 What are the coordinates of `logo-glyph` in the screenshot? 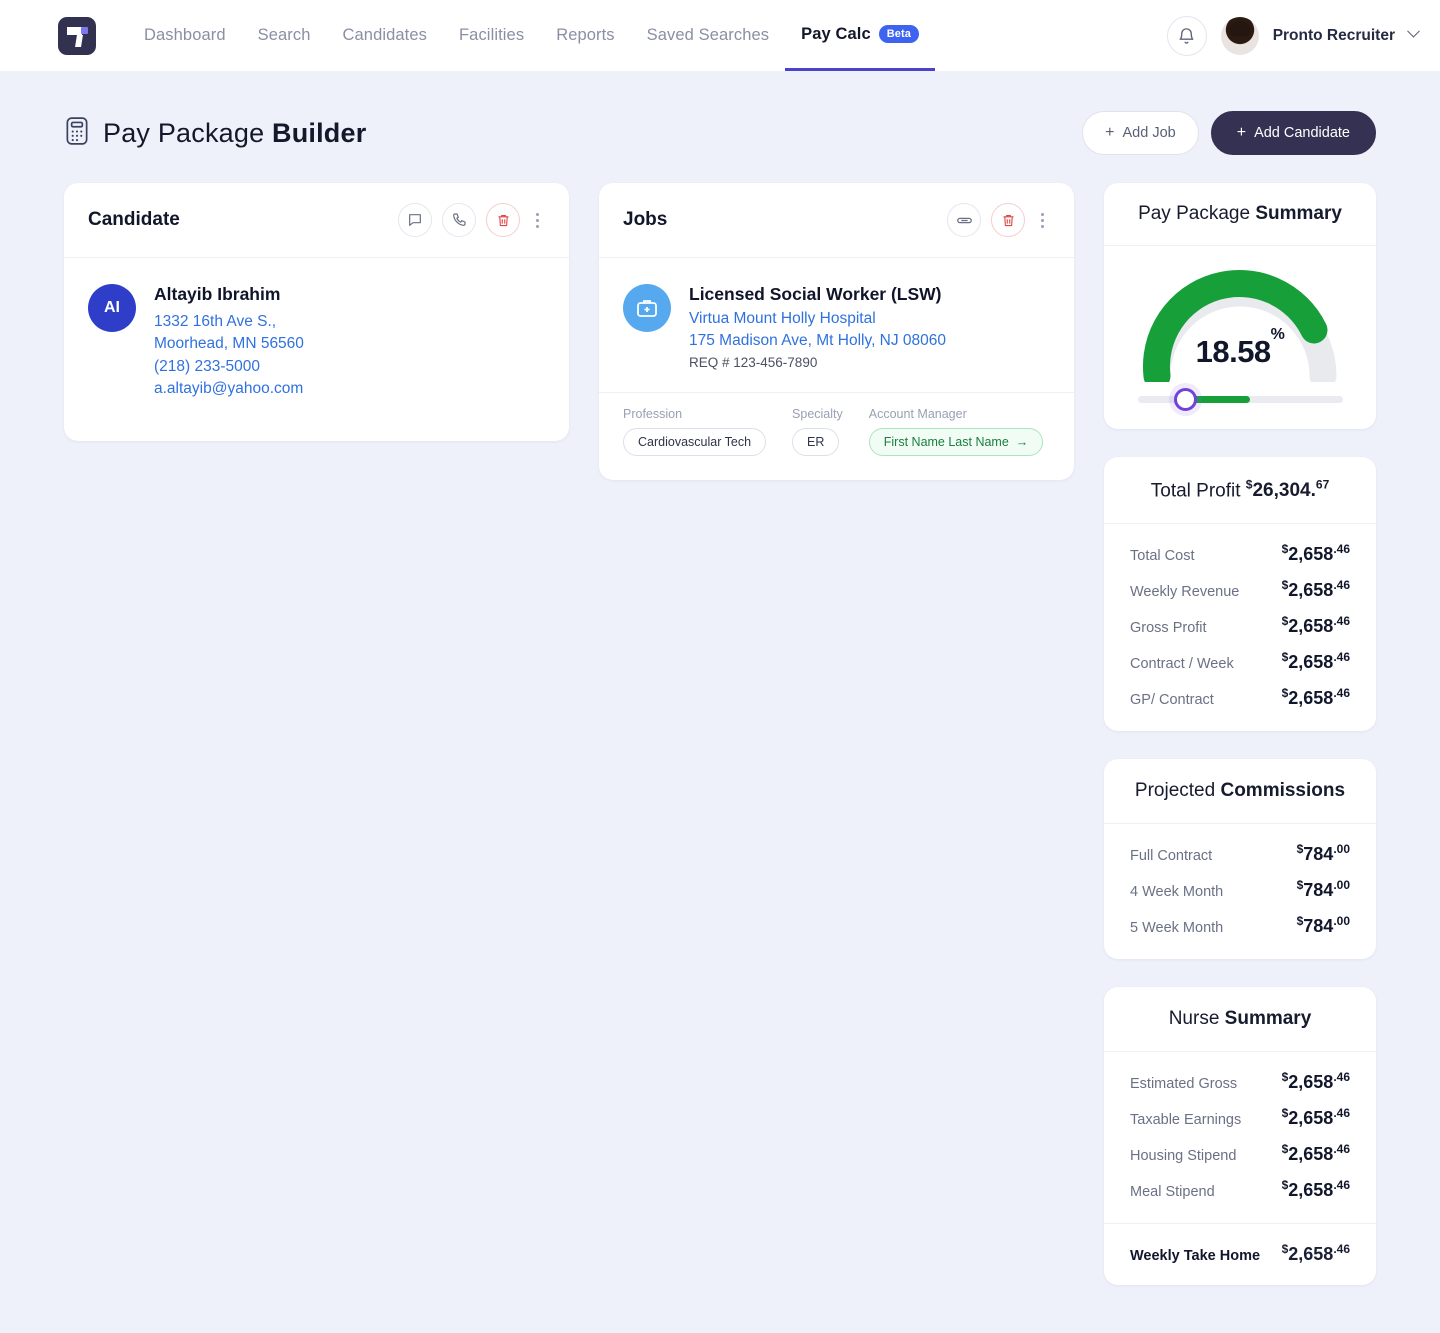 It's located at (74, 30).